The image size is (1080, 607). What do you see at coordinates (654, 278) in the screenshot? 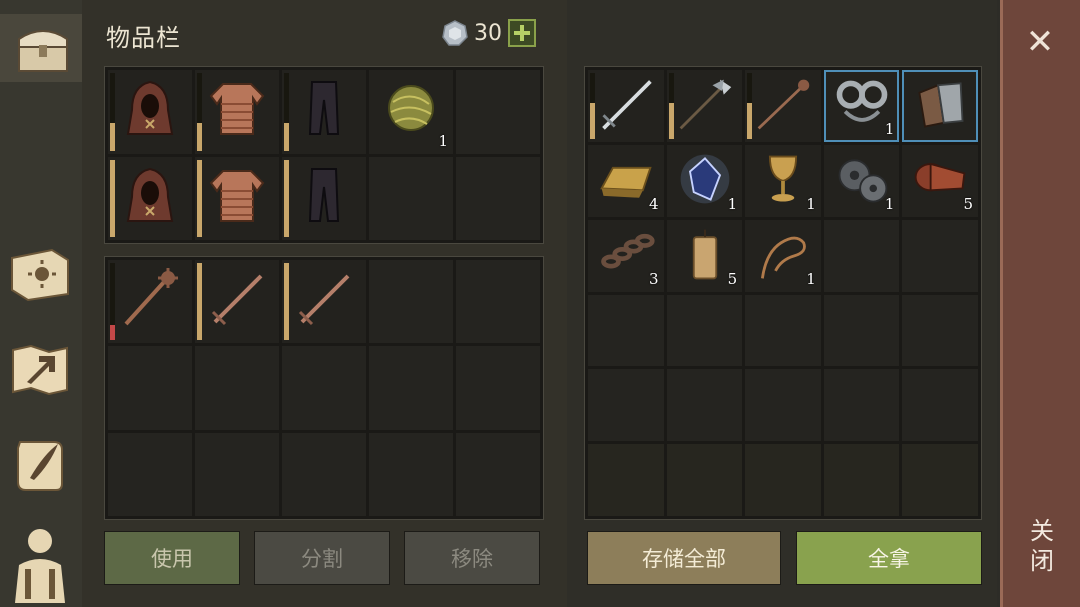
I see `item-quantity: 3` at bounding box center [654, 278].